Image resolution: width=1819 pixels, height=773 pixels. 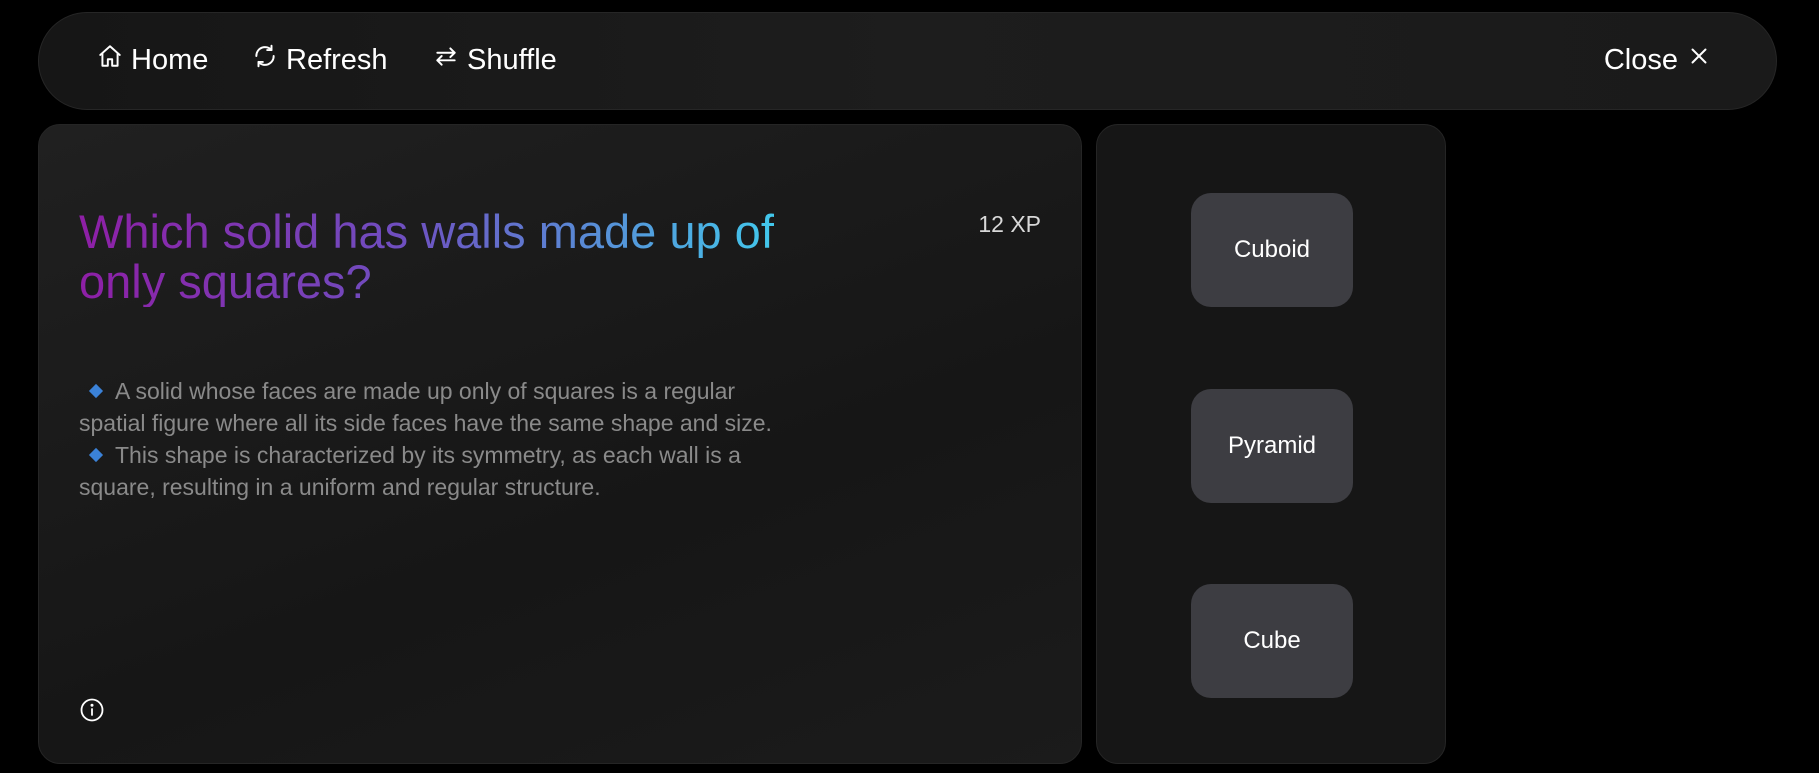 I want to click on shuffle-icon, so click(x=446, y=60).